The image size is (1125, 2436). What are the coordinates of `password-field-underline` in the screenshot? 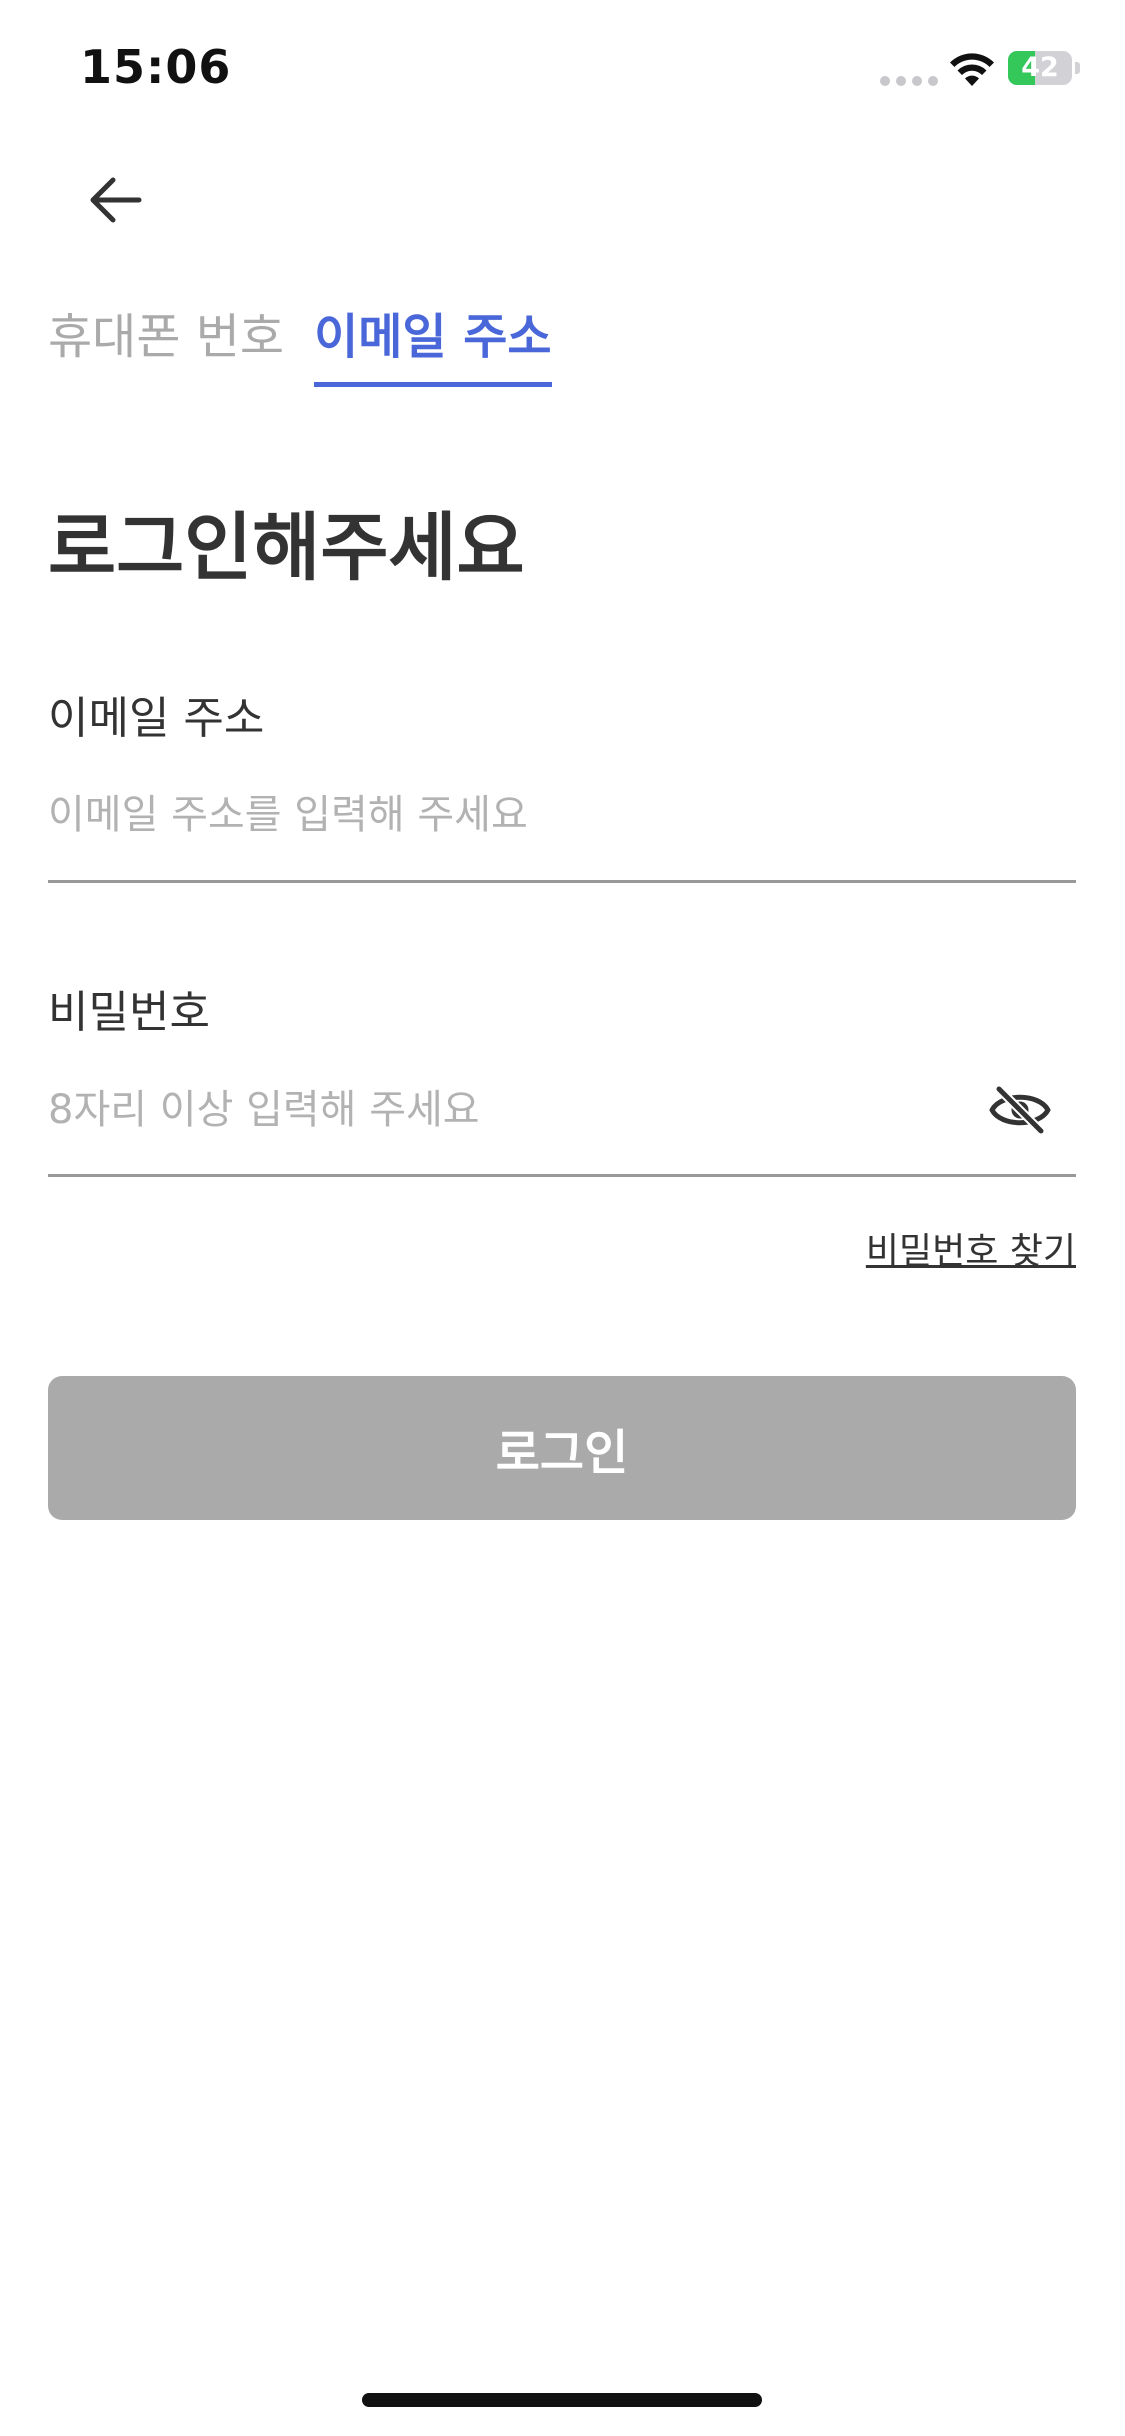 It's located at (562, 1175).